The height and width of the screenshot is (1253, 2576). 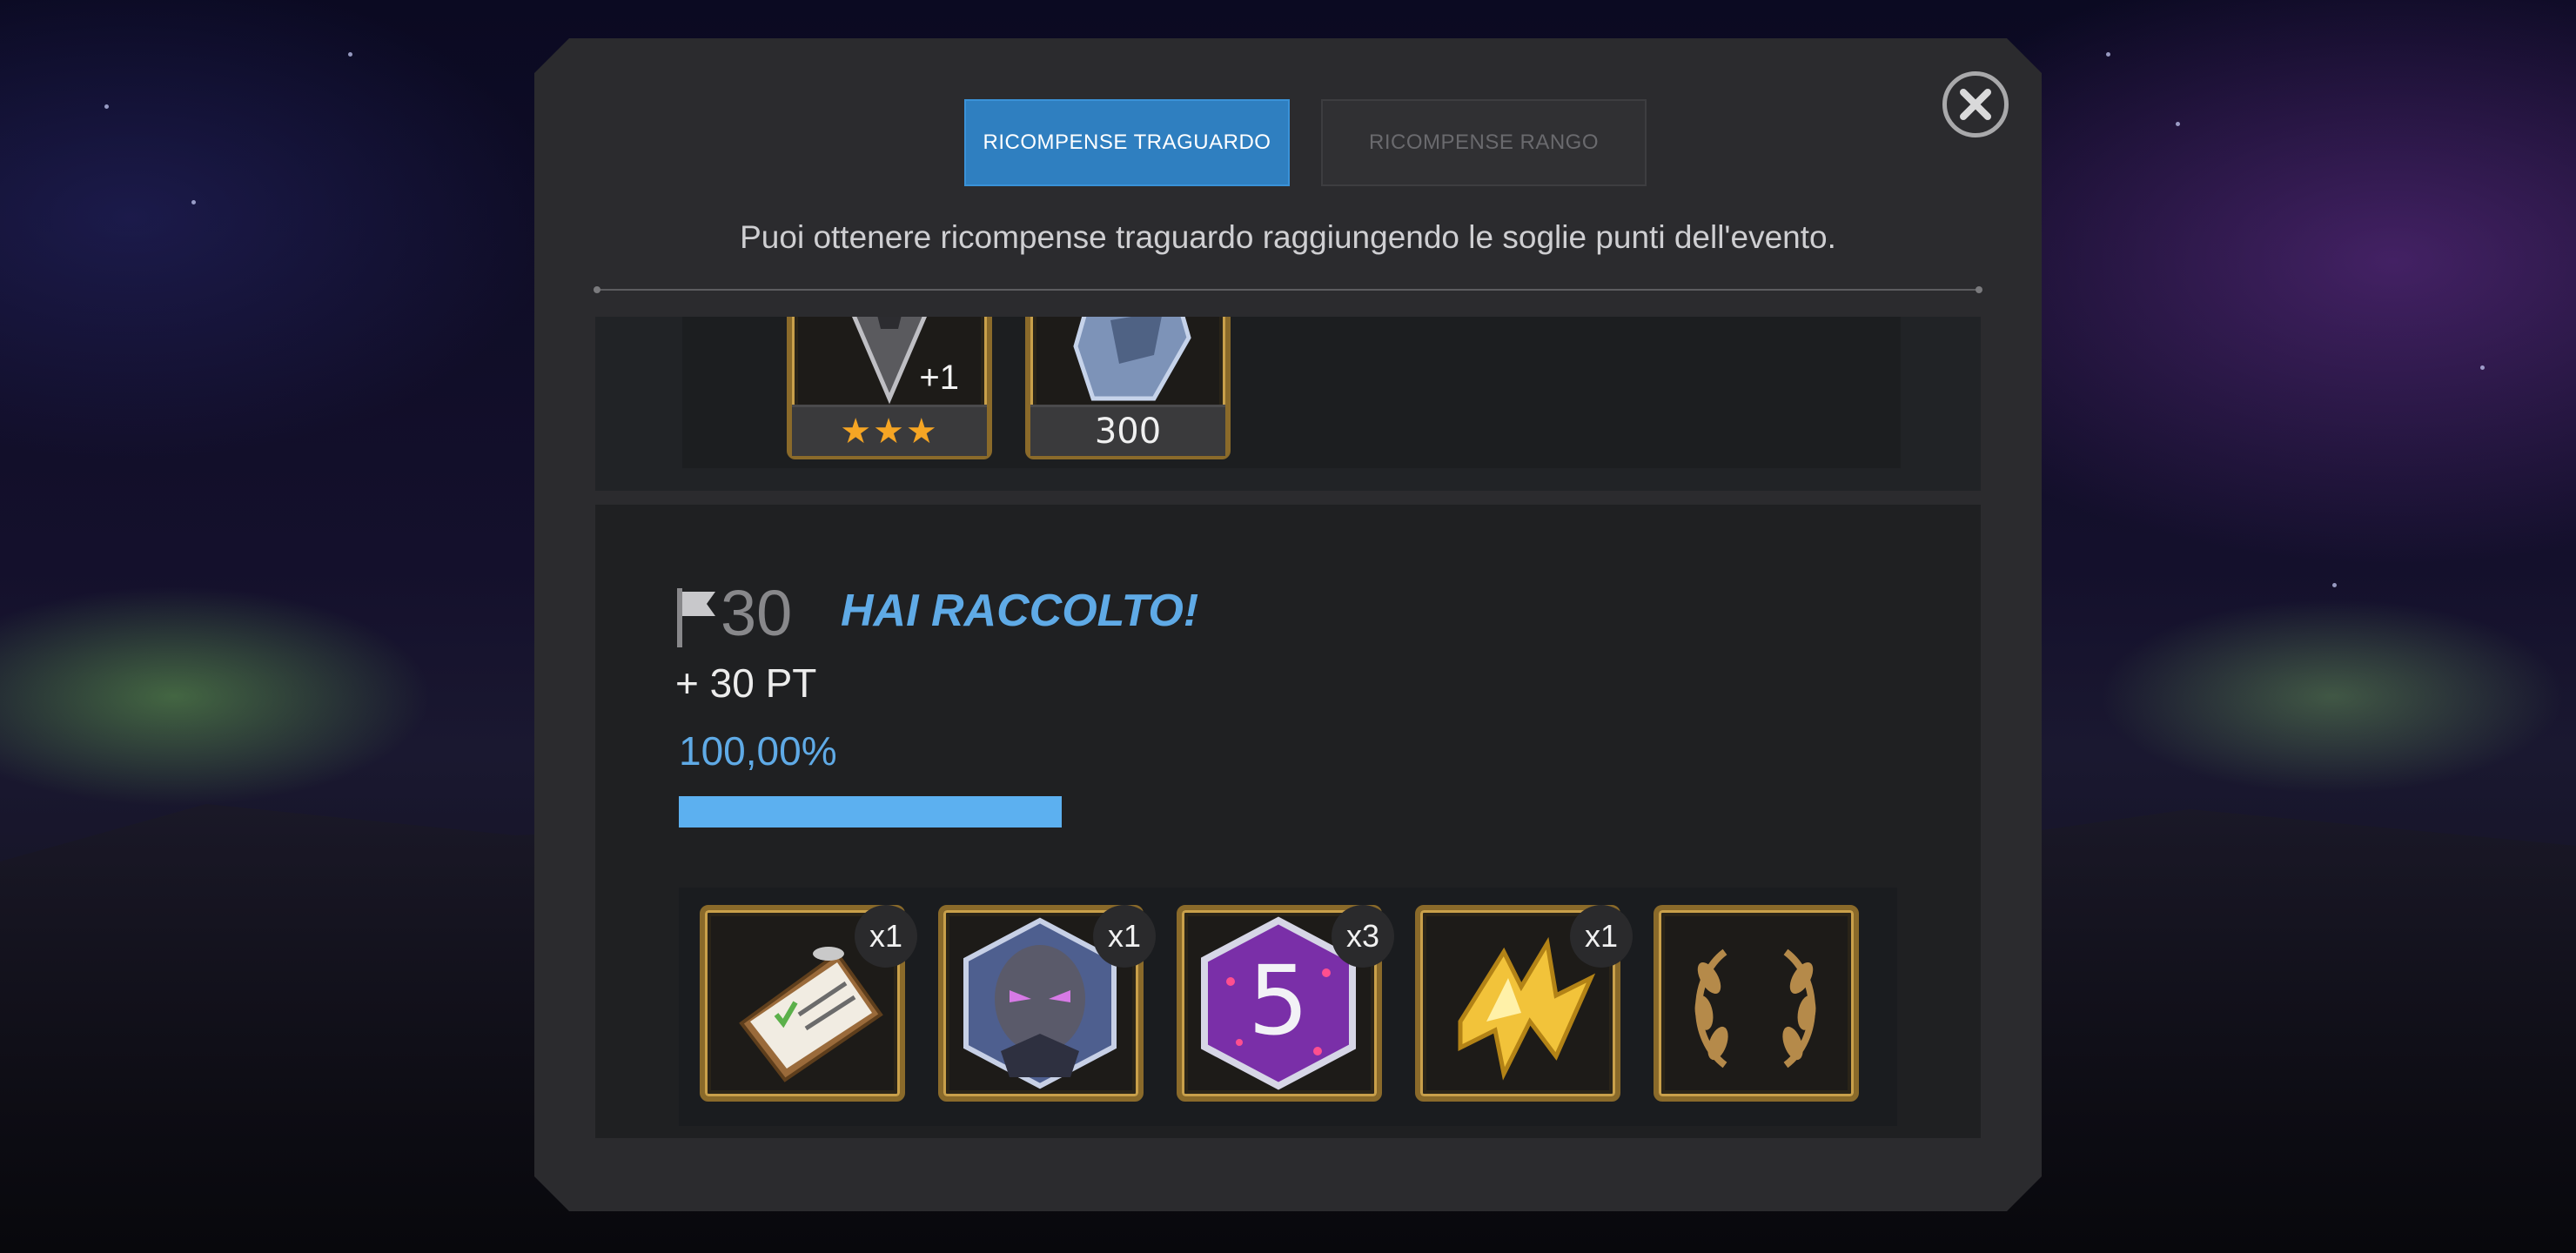 I want to click on shard-bonus-overlay: +1, so click(x=939, y=377).